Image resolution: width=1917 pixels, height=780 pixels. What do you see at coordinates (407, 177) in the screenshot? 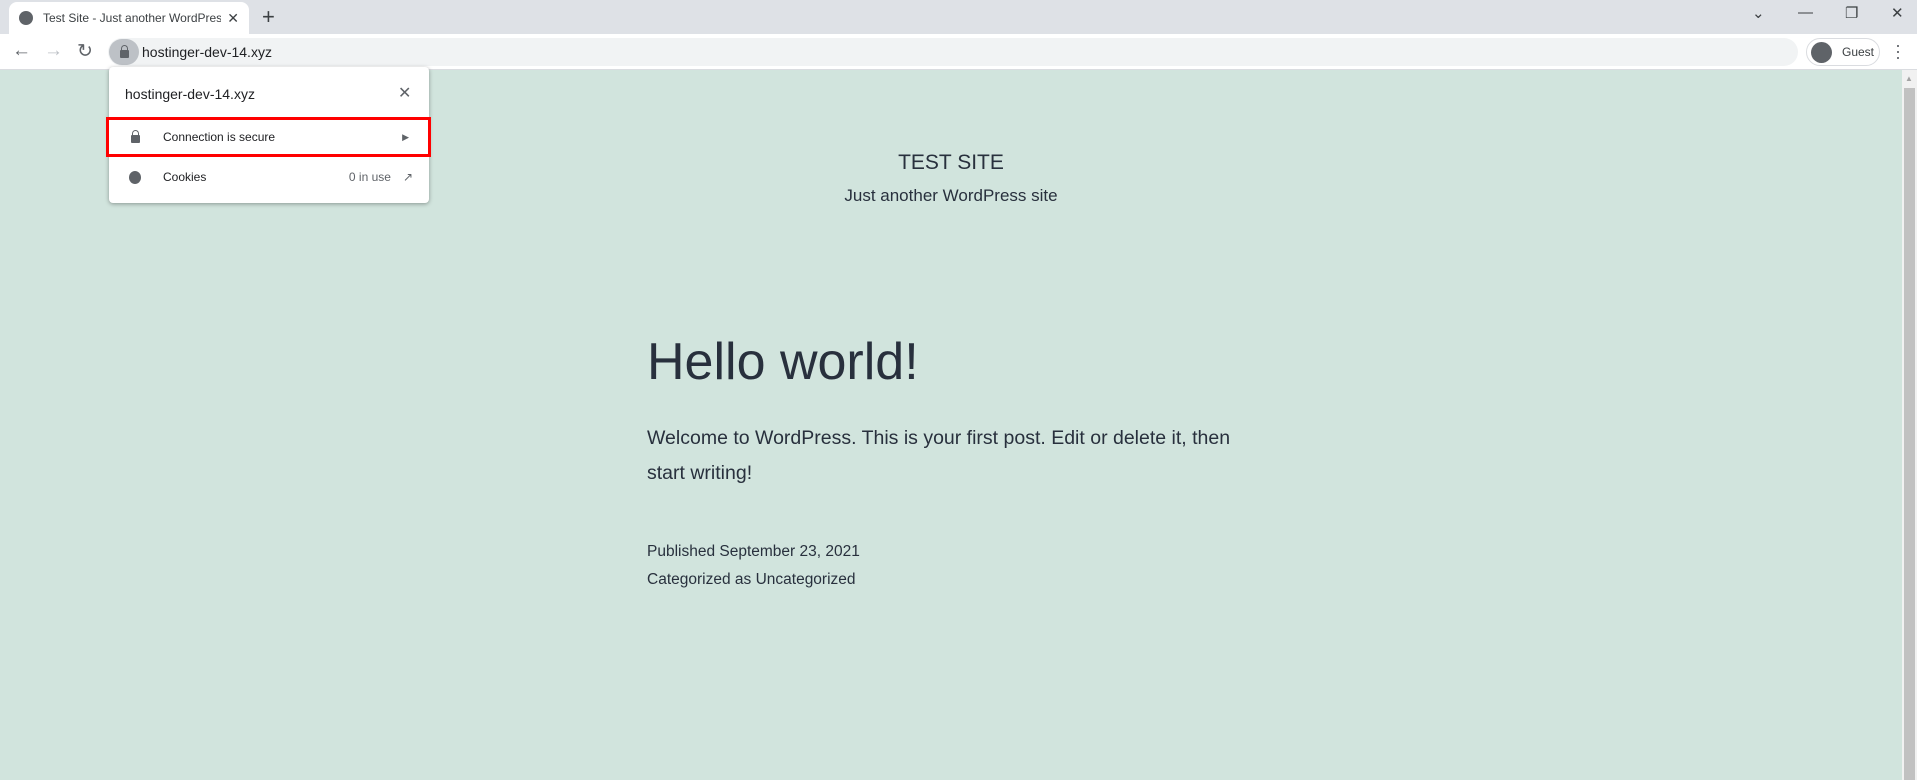
I see `external-link-icon: ↗` at bounding box center [407, 177].